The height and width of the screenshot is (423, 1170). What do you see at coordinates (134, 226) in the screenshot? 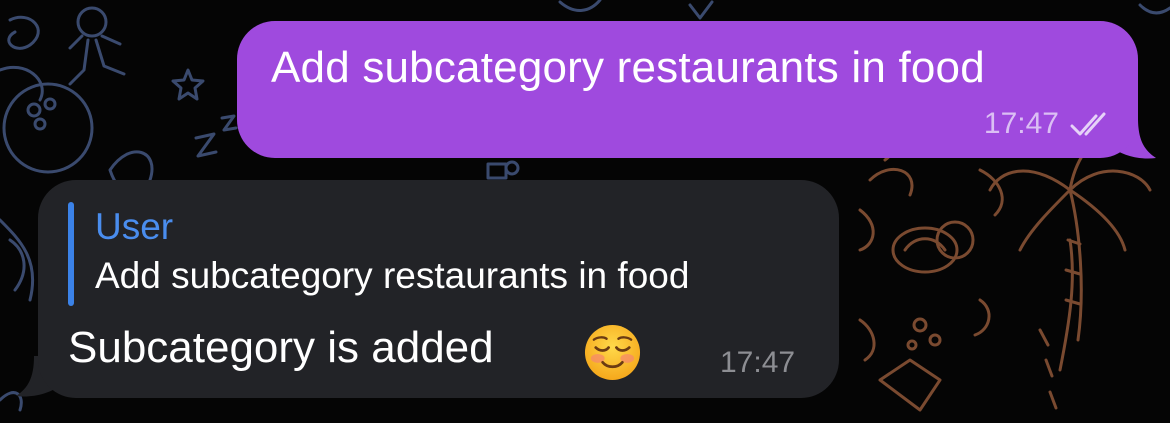
I see `reply-sender-name: User` at bounding box center [134, 226].